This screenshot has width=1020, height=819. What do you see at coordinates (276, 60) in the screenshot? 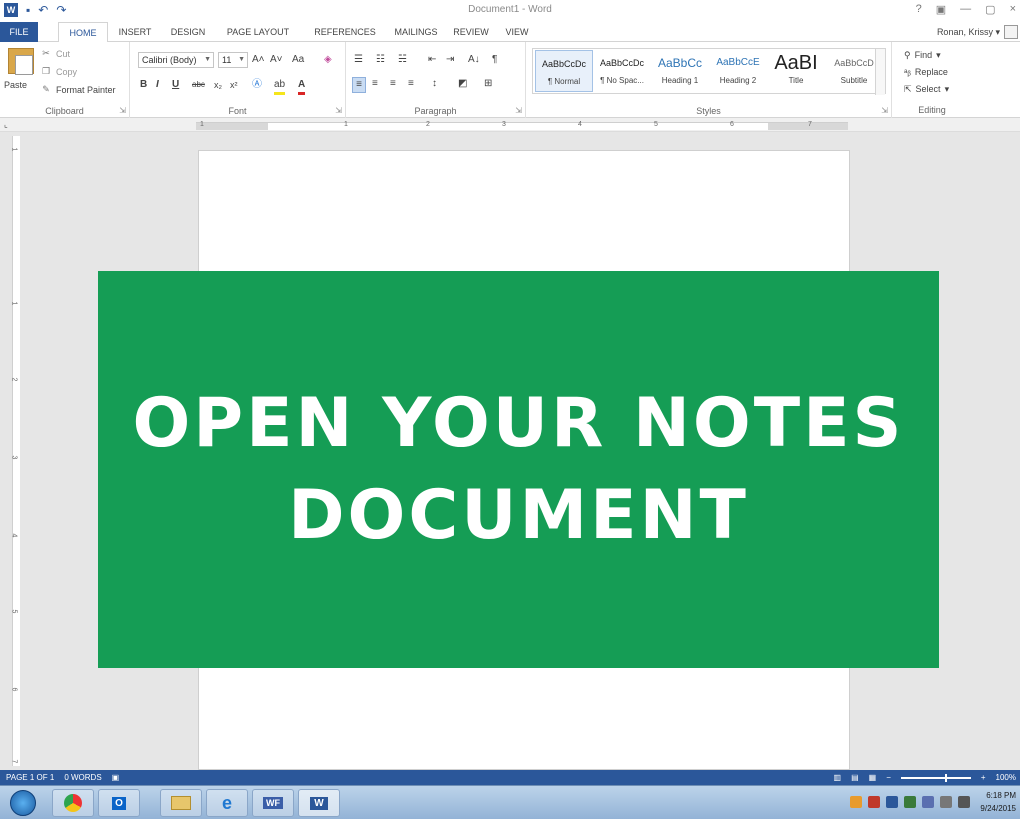
I see `shrink-font-button: A˅` at bounding box center [276, 60].